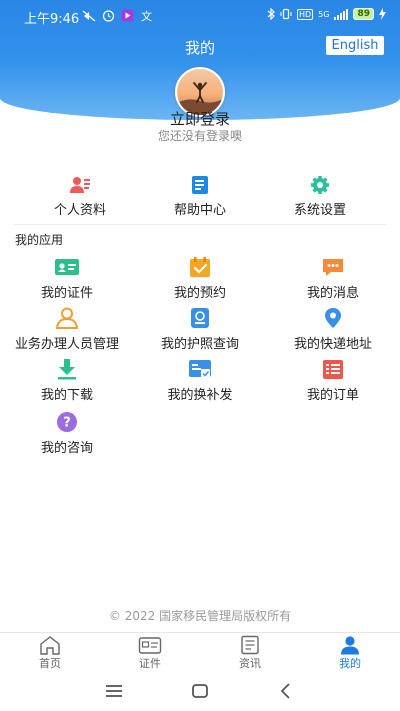  What do you see at coordinates (333, 267) in the screenshot?
I see `message-icon` at bounding box center [333, 267].